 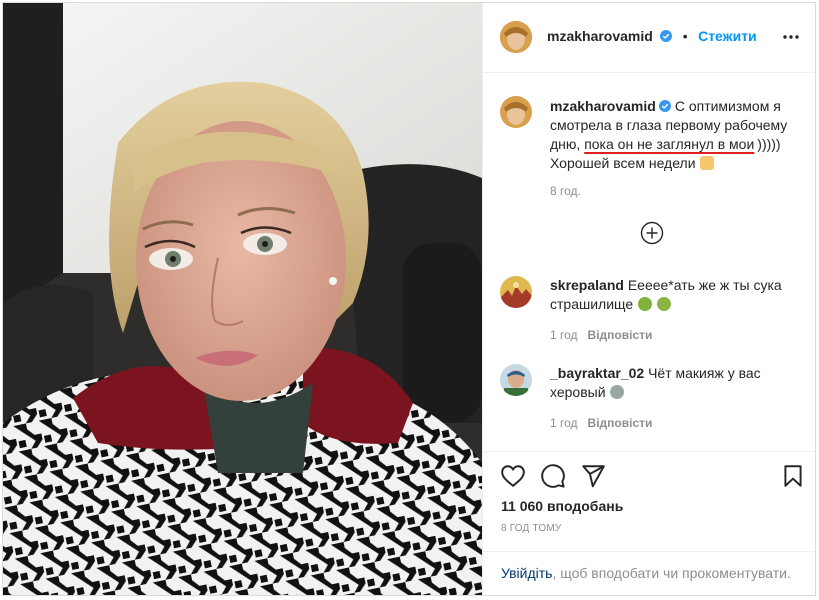 I want to click on more-options-icon, so click(x=791, y=37).